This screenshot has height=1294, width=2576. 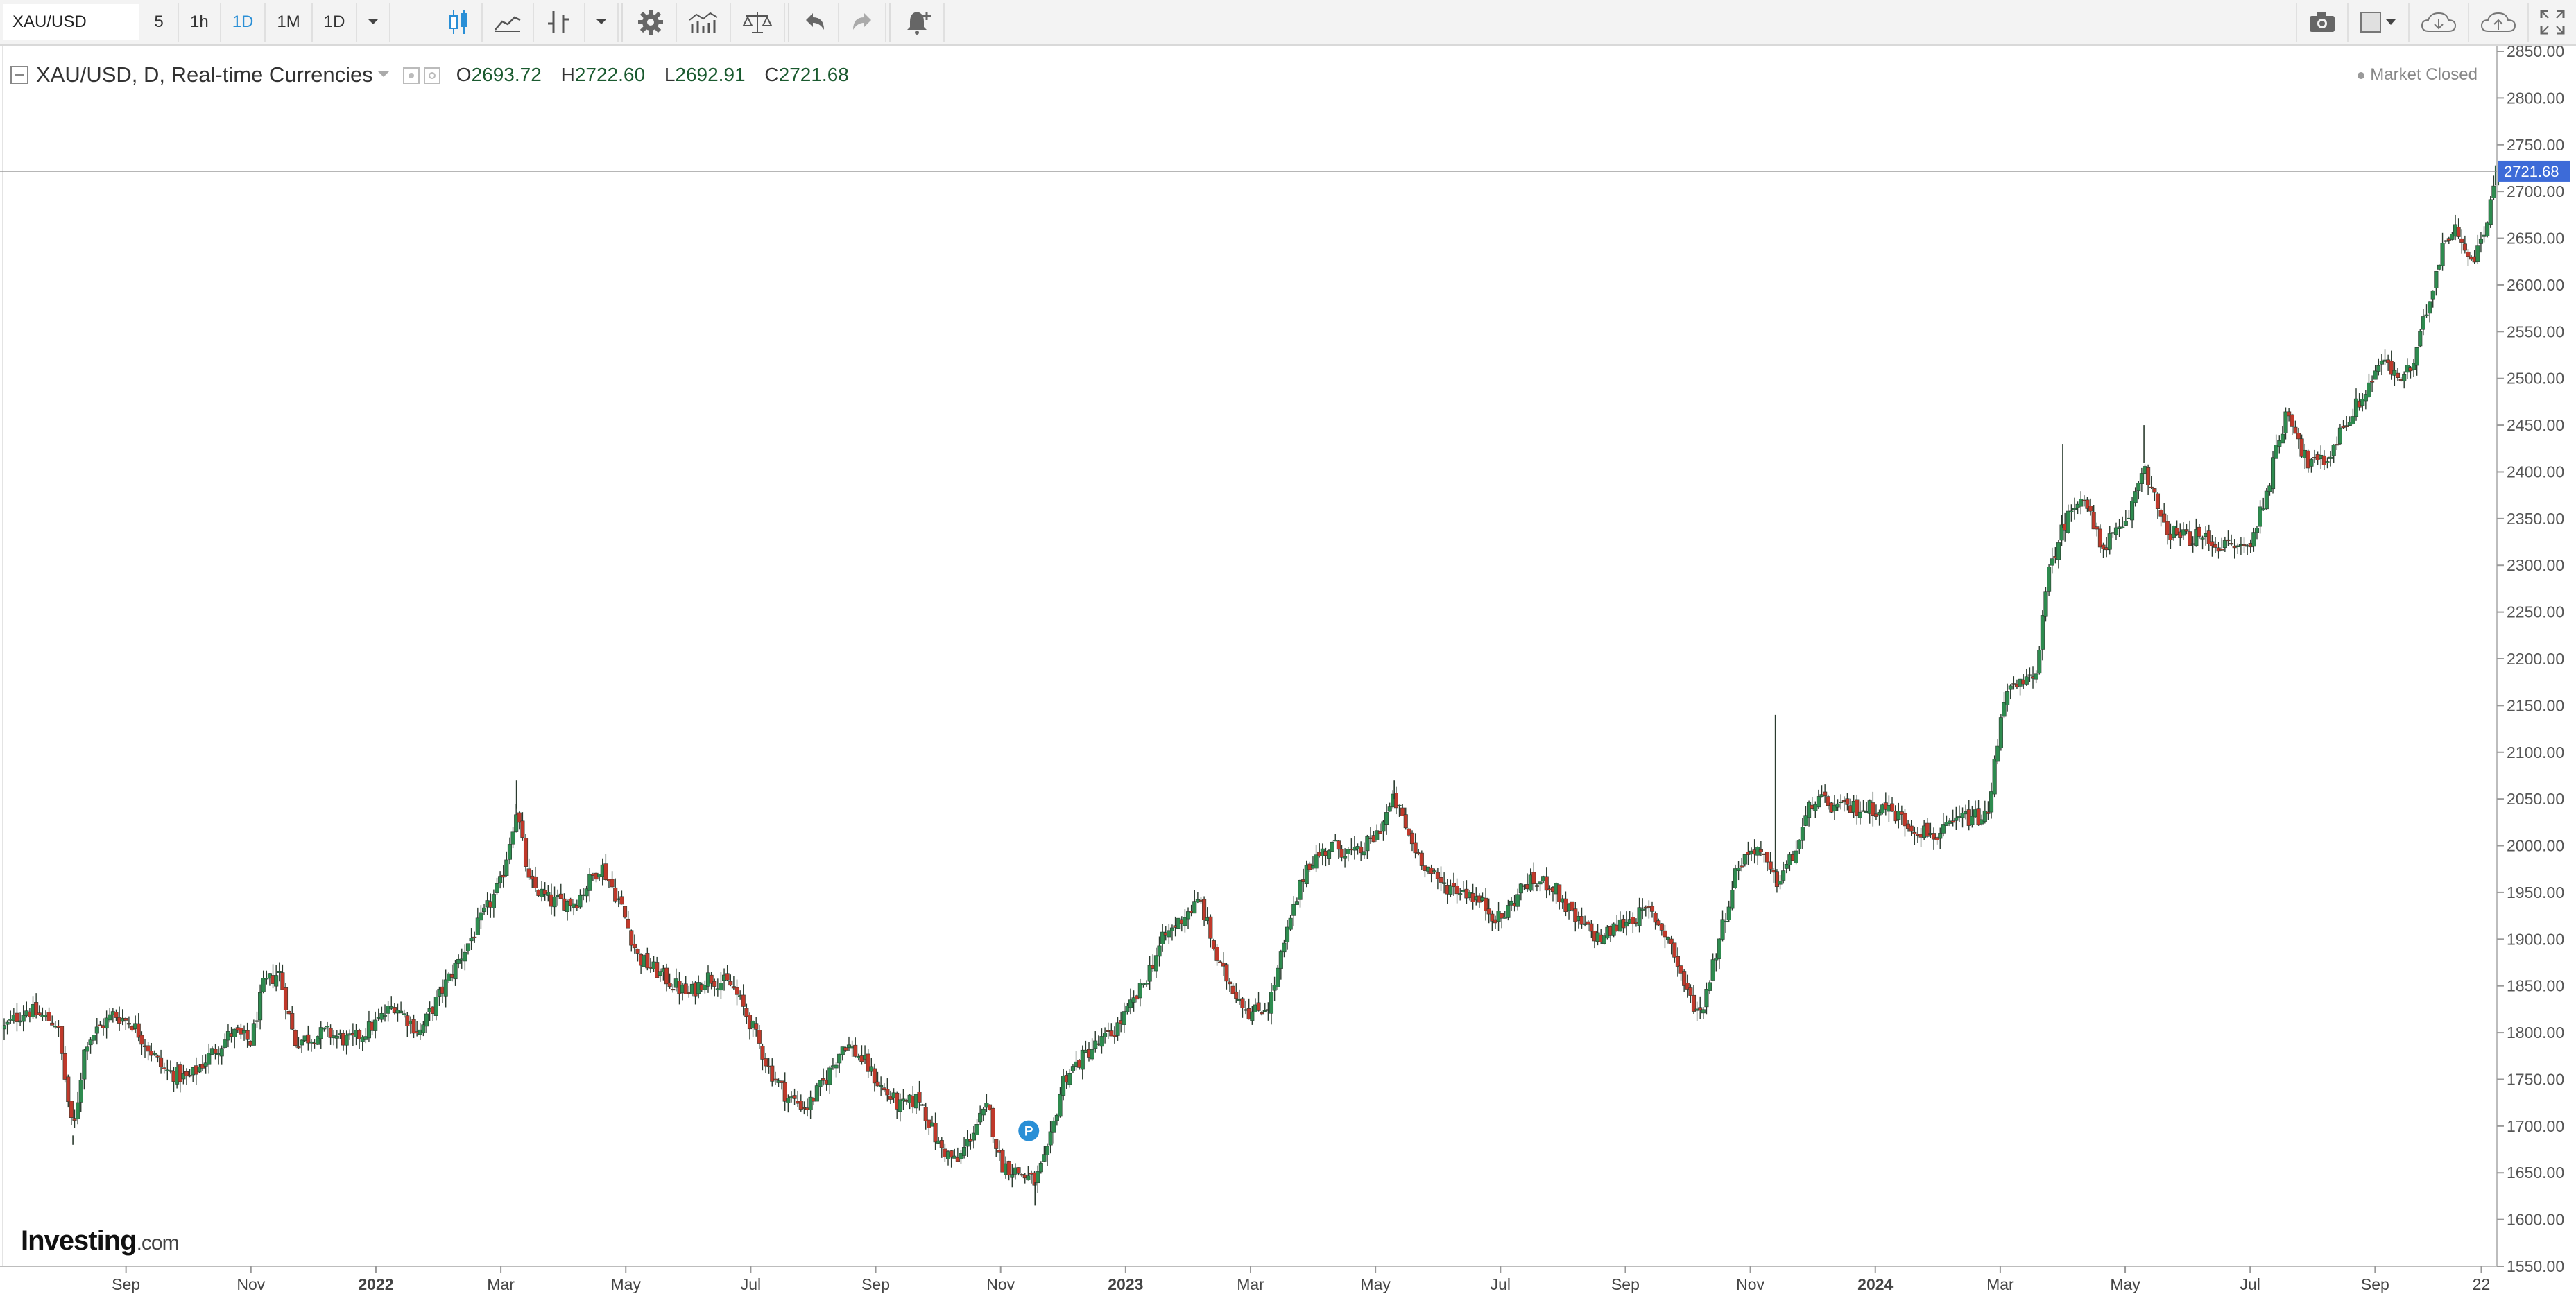 I want to click on y-tick-label: 2300.00, so click(x=2535, y=565).